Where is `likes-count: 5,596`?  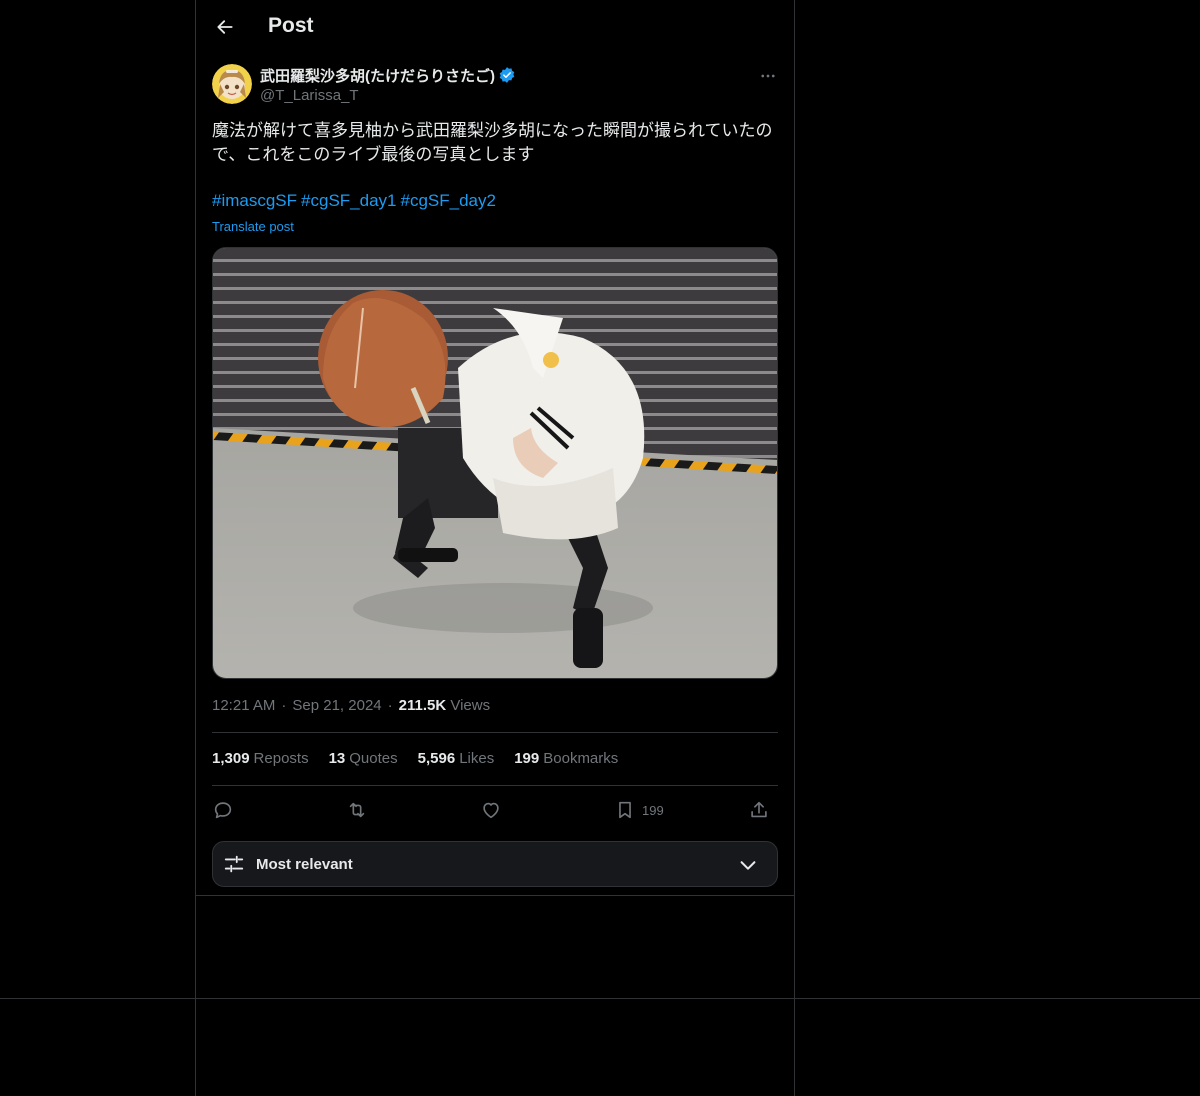 likes-count: 5,596 is located at coordinates (436, 758).